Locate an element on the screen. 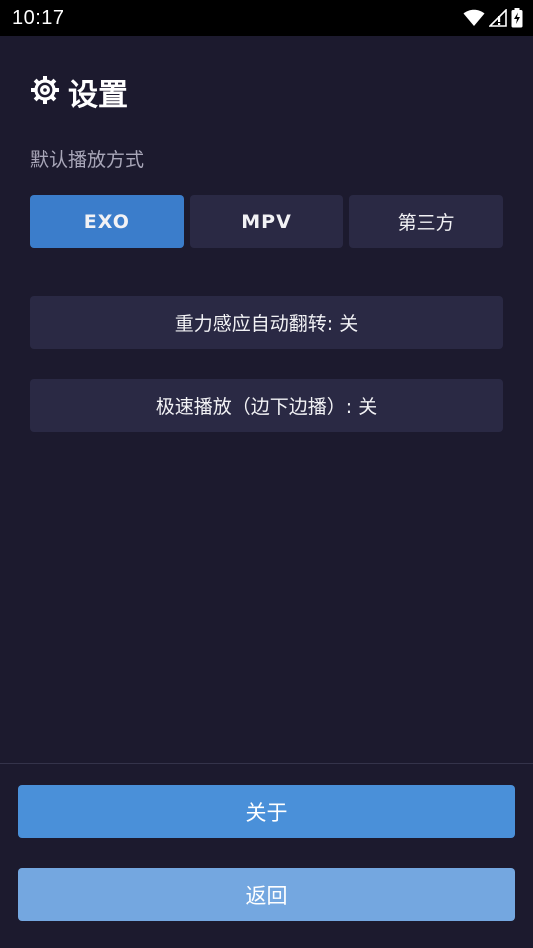  speed-play-toggle: 极速播放（边下边播）: 关 is located at coordinates (266, 405).